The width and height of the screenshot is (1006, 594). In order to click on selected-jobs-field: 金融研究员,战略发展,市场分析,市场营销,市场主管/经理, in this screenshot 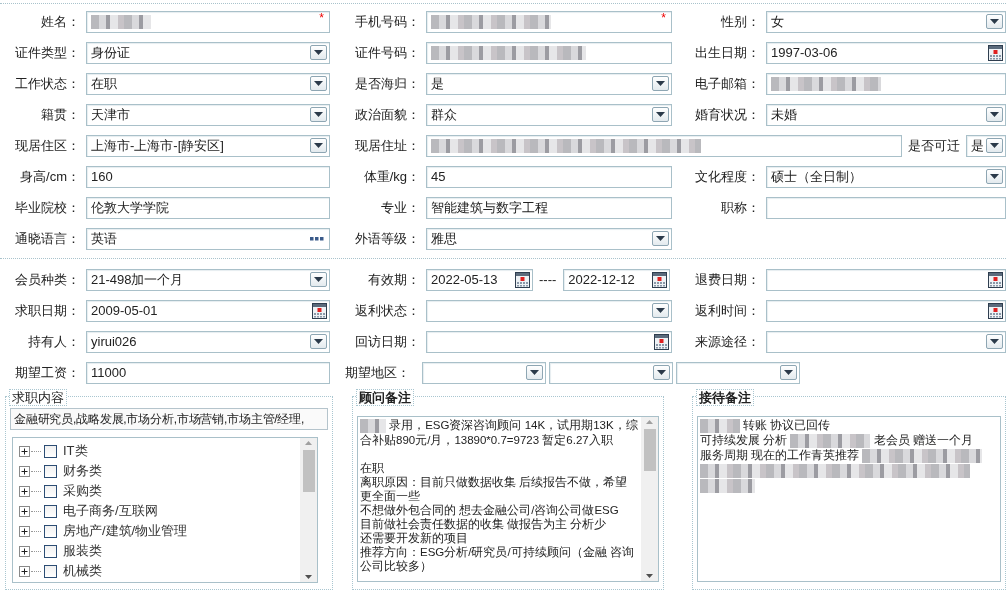, I will do `click(169, 419)`.